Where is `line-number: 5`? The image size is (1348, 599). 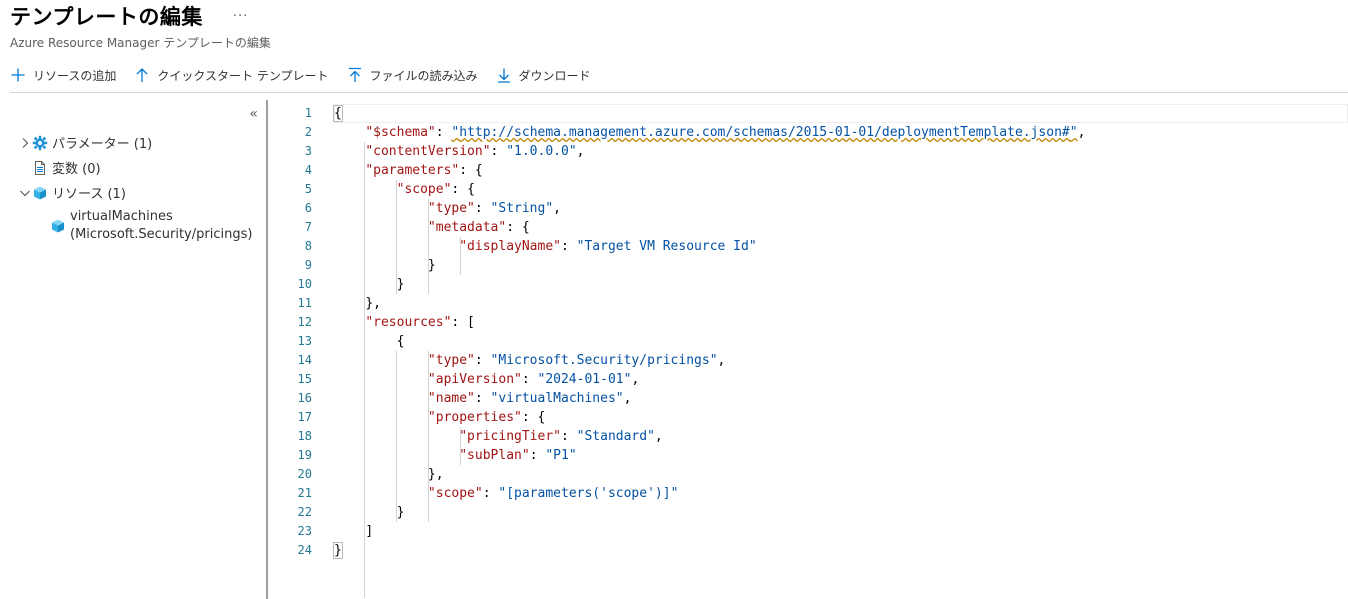 line-number: 5 is located at coordinates (308, 189).